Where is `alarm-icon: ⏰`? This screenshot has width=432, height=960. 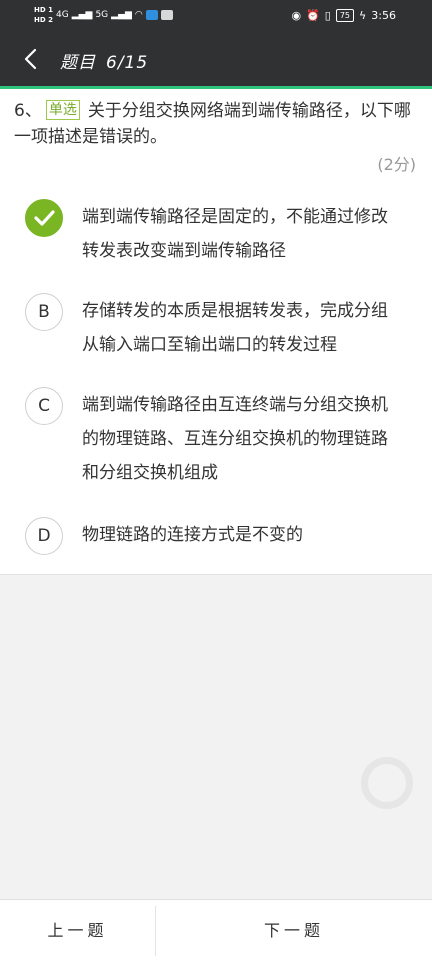 alarm-icon: ⏰ is located at coordinates (313, 15).